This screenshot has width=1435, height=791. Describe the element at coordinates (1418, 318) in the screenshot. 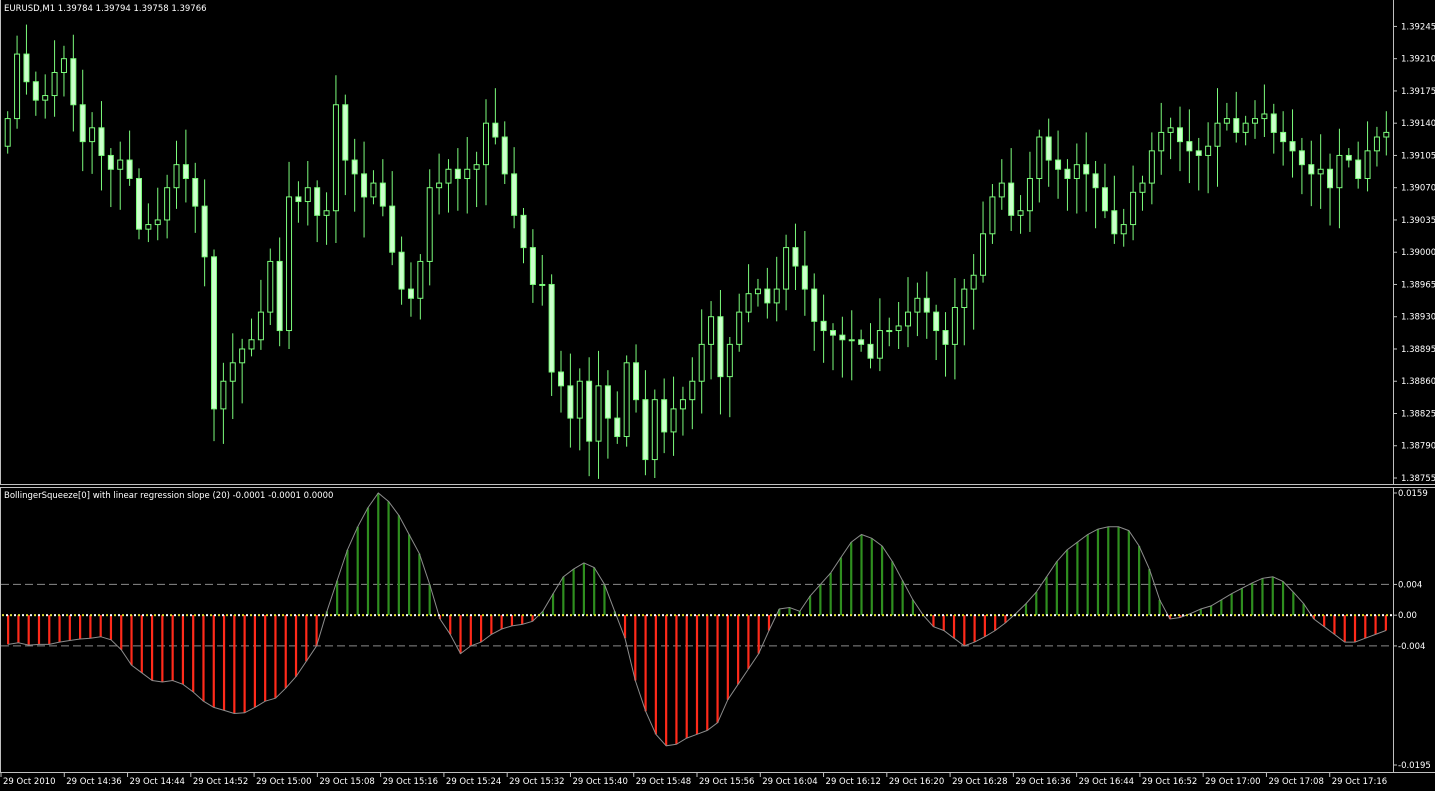

I see `price-tick-label: 1.38930` at that location.